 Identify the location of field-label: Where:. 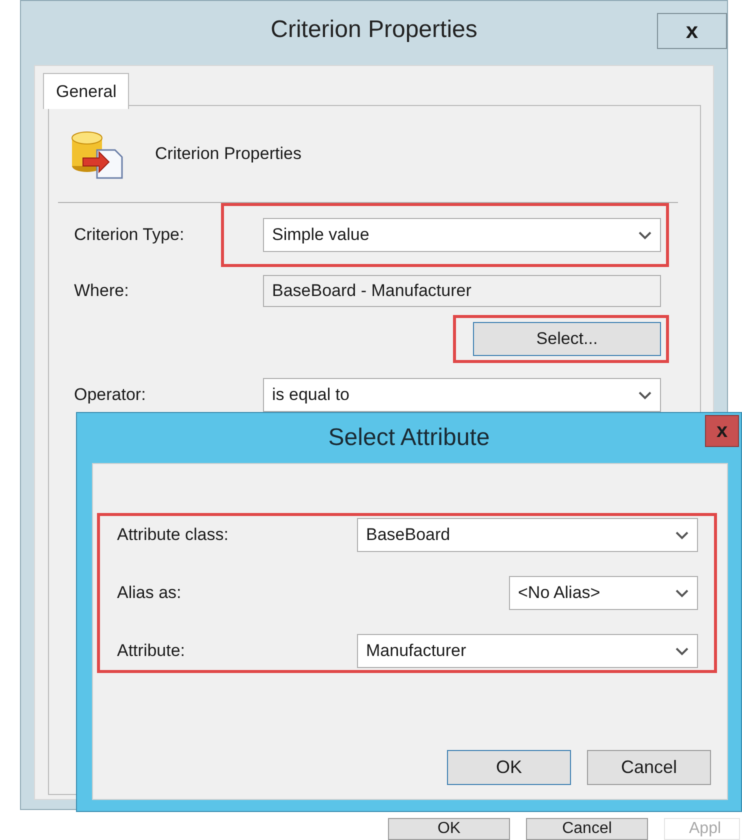
(102, 291).